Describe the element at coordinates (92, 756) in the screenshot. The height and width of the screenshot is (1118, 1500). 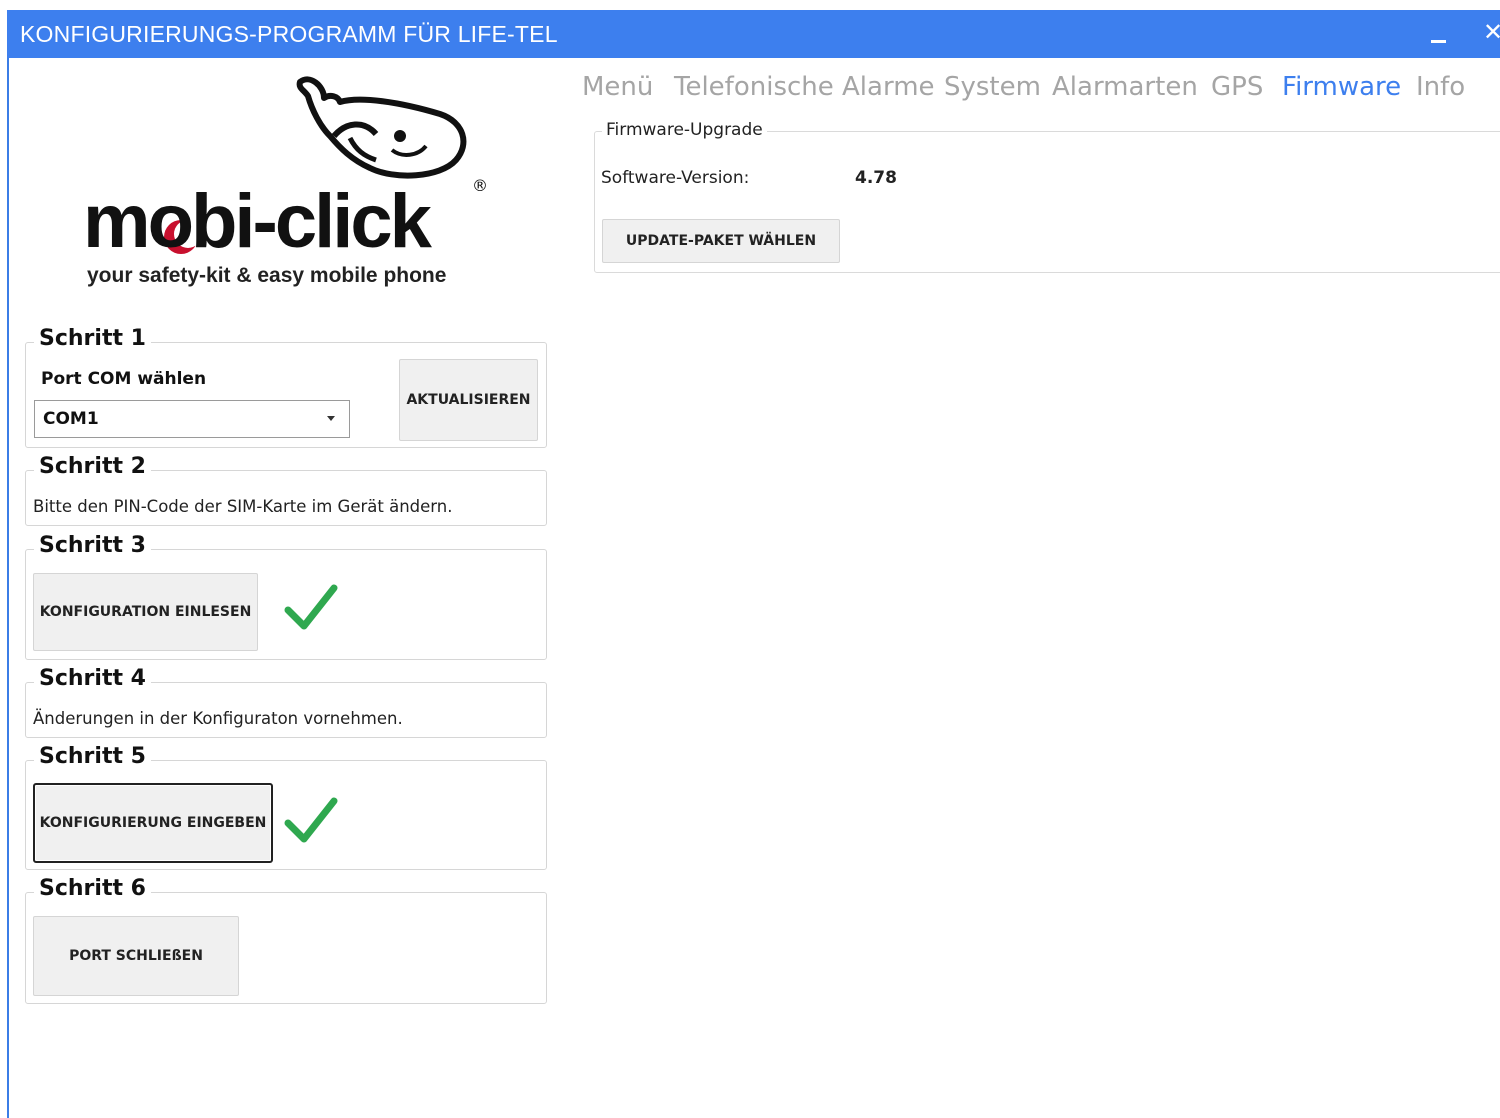
I see `step-5-title: Schritt 5` at that location.